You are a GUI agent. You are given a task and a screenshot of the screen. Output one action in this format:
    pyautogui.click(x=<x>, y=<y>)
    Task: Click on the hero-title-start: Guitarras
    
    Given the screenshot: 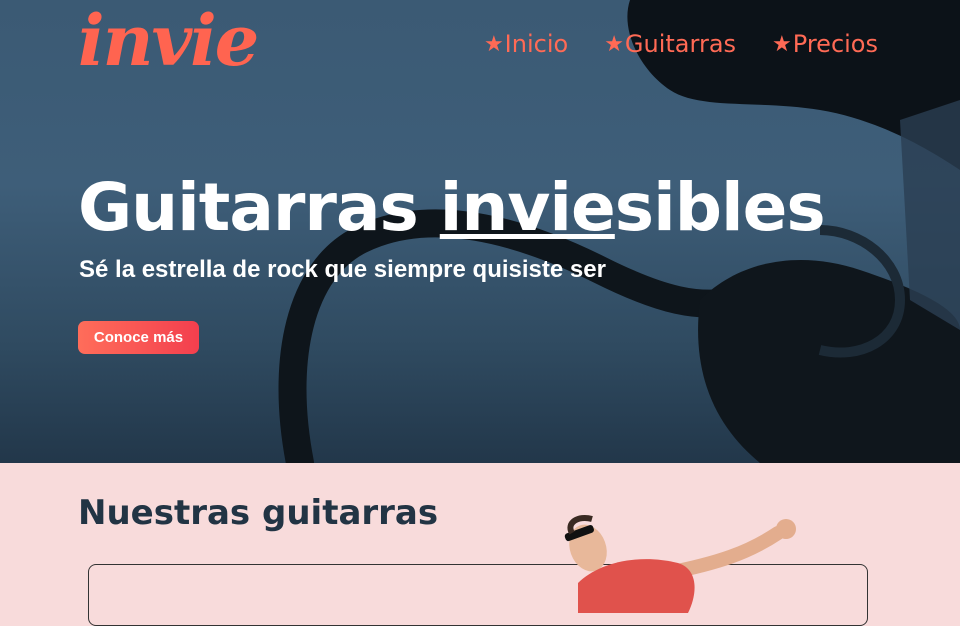 What is the action you would take?
    pyautogui.click(x=259, y=207)
    